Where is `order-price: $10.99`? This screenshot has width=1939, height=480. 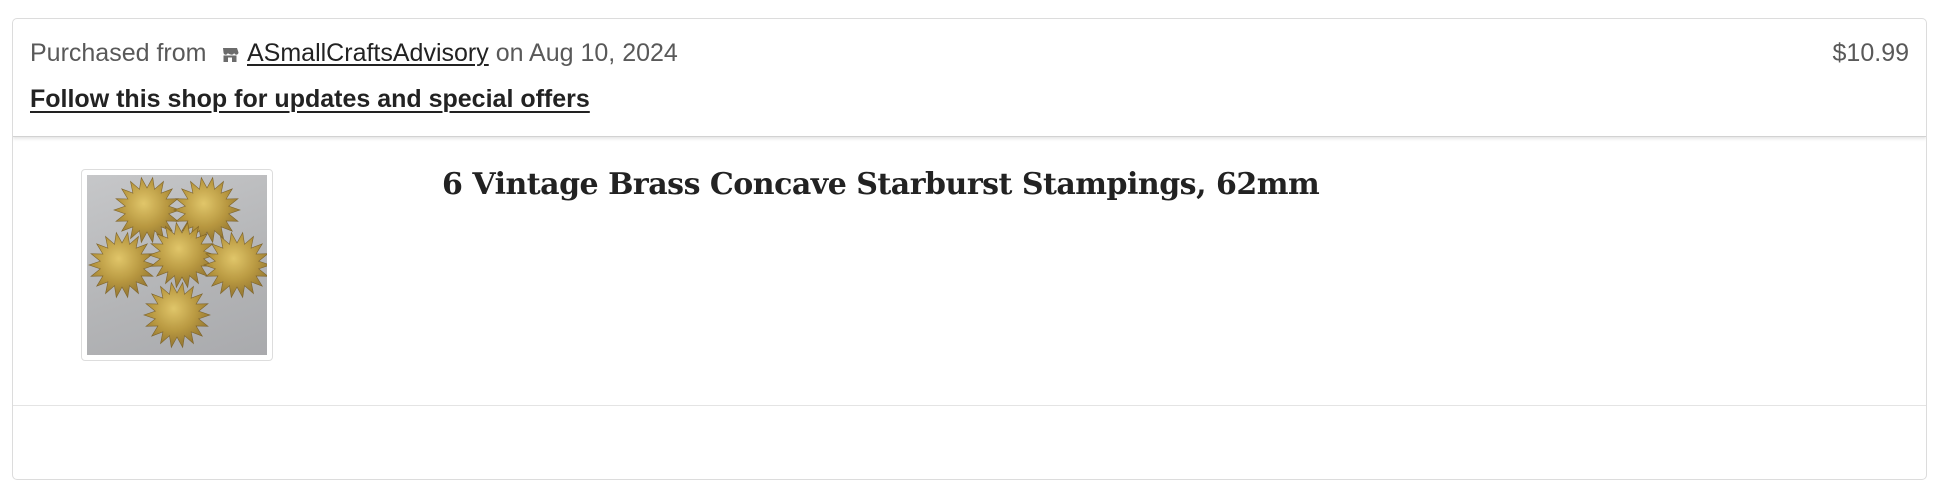
order-price: $10.99 is located at coordinates (1870, 53).